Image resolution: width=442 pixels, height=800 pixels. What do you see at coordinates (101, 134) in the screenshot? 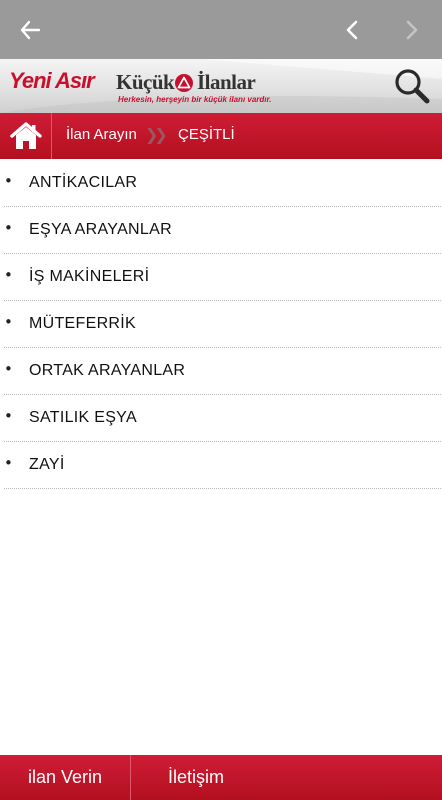
I see `breadcrumb-ilan-arayin: İlan Arayın` at bounding box center [101, 134].